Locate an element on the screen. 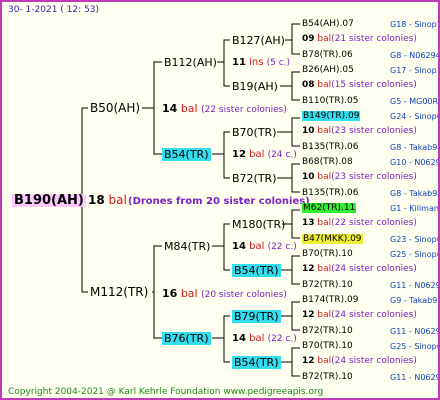 The height and width of the screenshot is (400, 440). gen2-queen-b76: B76(TR) is located at coordinates (186, 338).